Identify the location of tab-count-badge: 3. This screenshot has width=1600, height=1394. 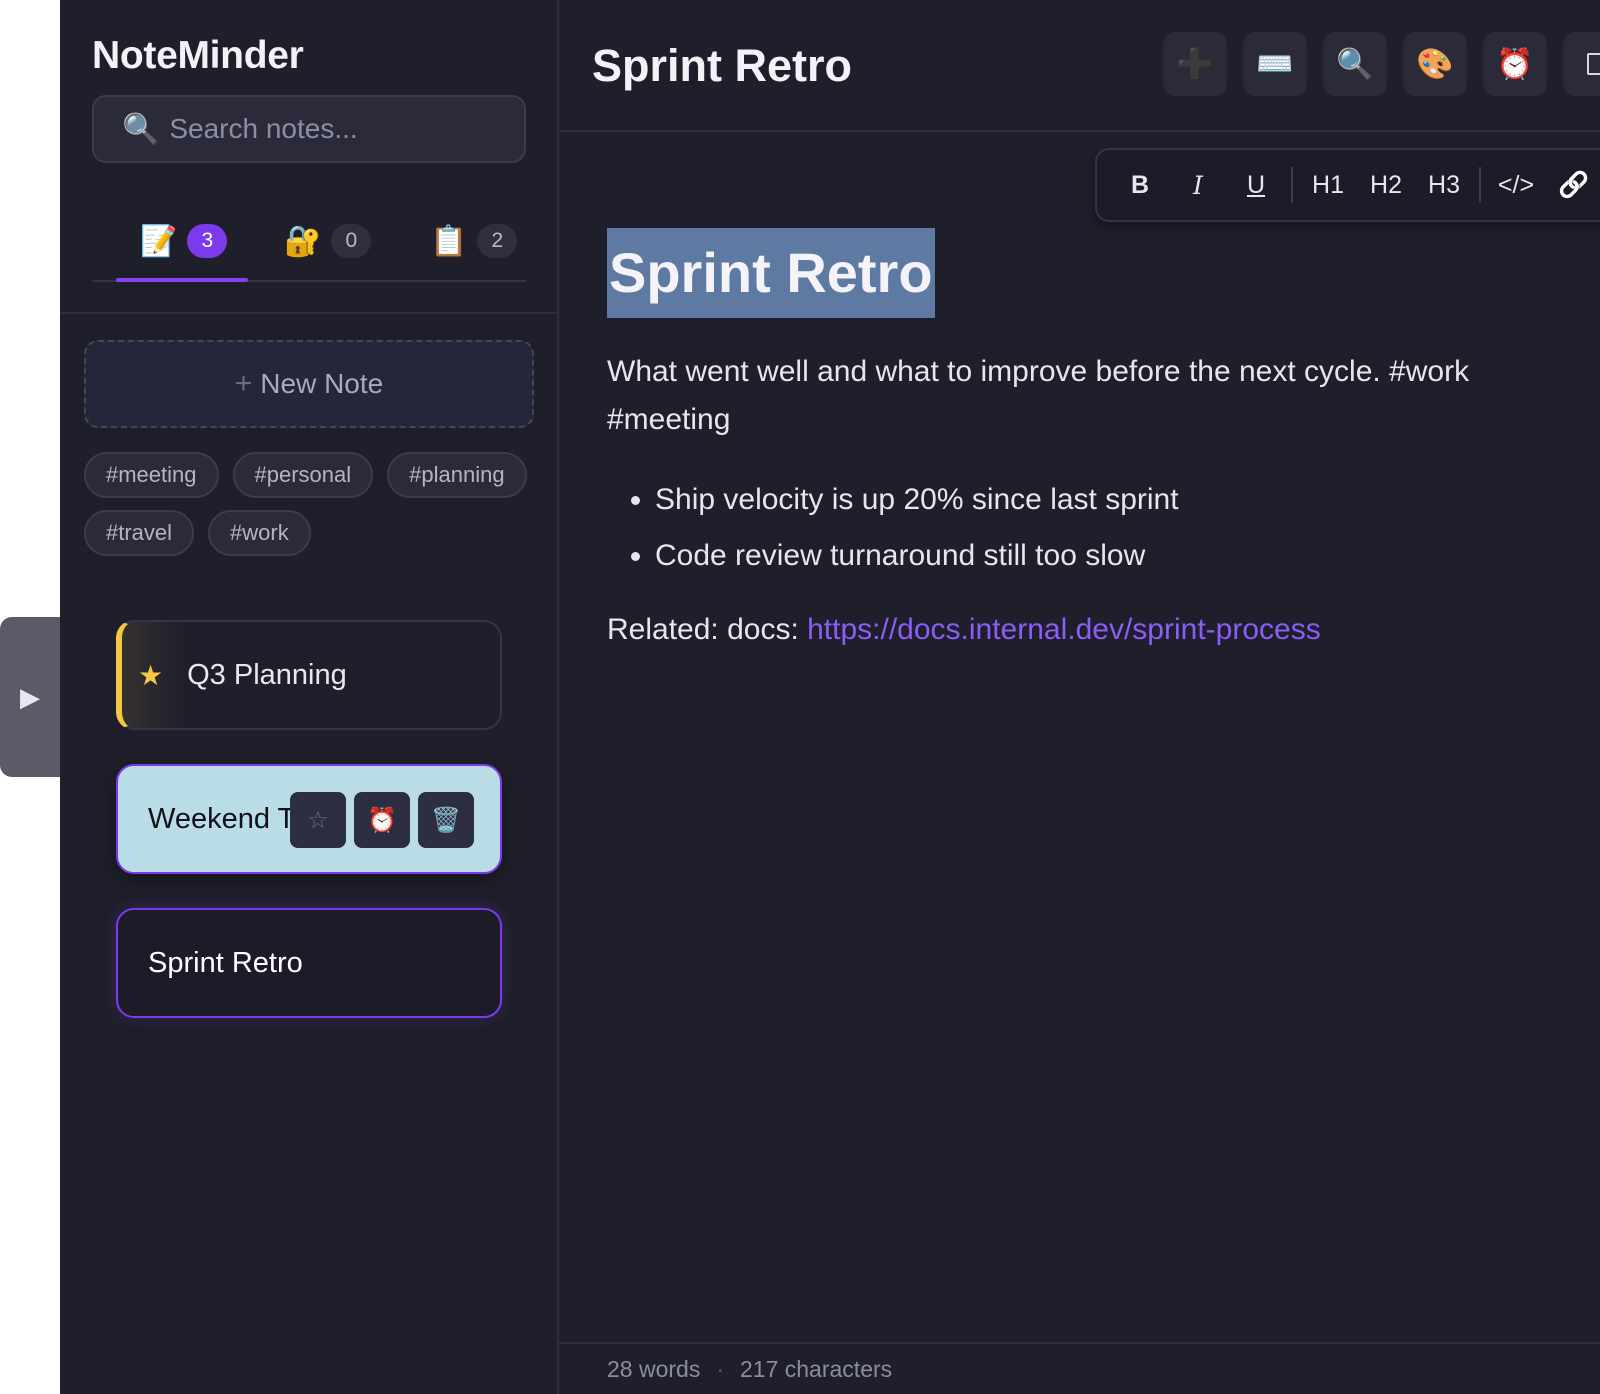
(207, 241).